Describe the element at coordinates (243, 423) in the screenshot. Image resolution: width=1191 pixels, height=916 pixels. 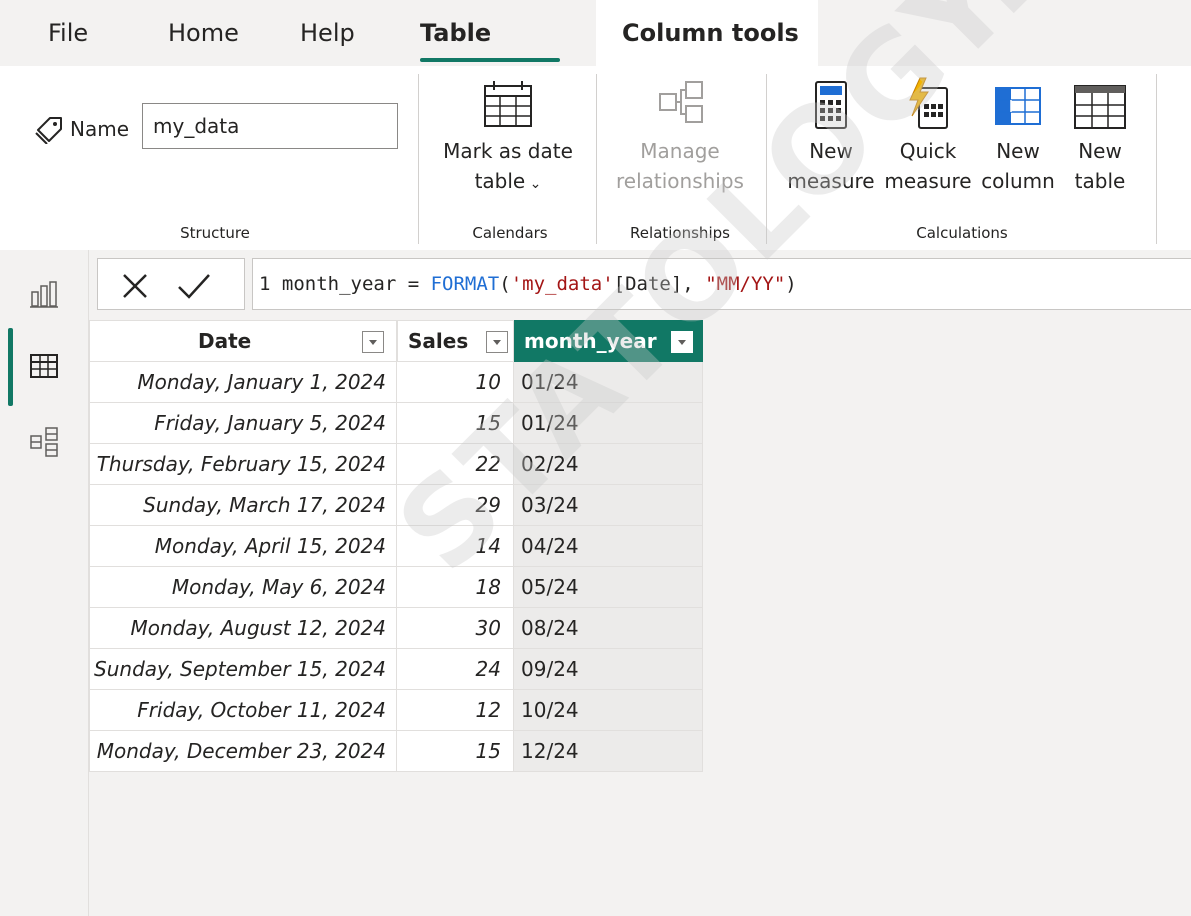
I see `cell-date: Friday, January 5, 2024` at that location.